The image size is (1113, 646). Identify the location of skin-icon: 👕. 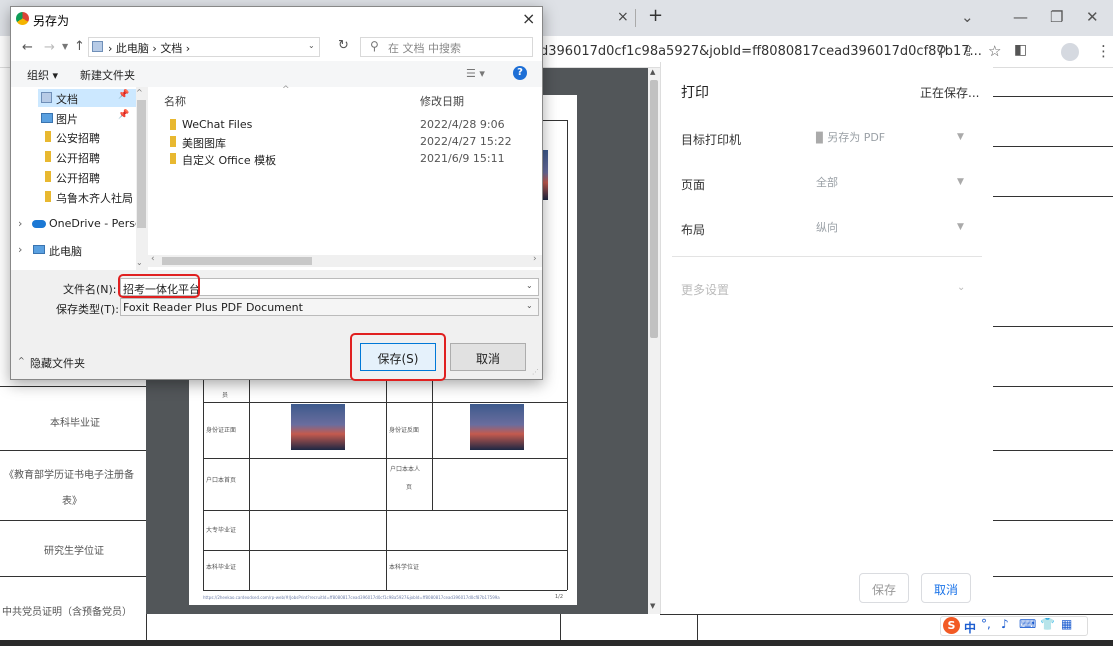
(1047, 624).